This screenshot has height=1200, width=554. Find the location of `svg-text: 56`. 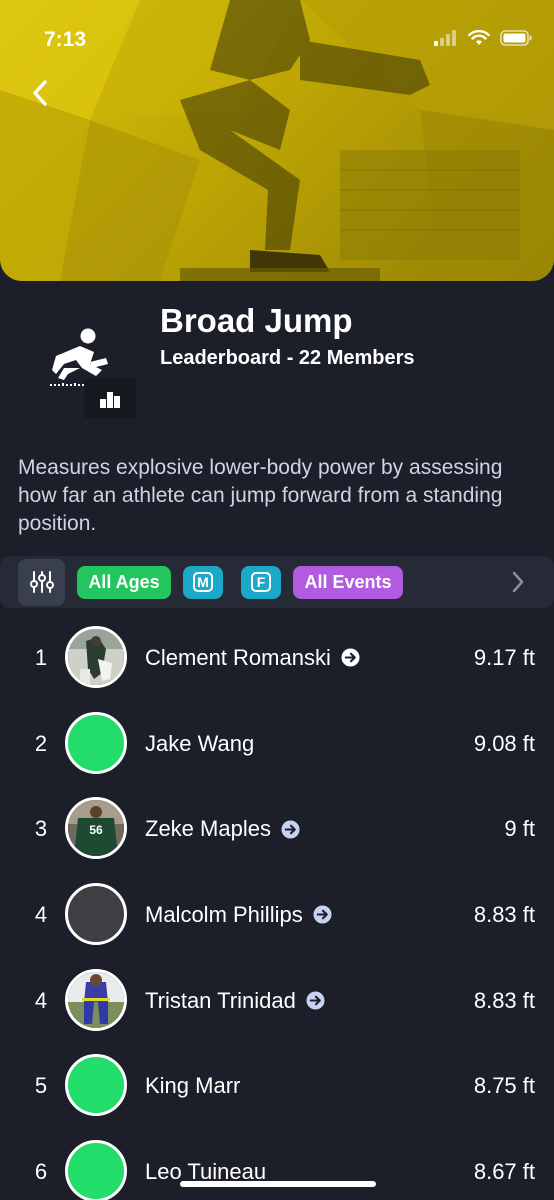

svg-text: 56 is located at coordinates (96, 830).